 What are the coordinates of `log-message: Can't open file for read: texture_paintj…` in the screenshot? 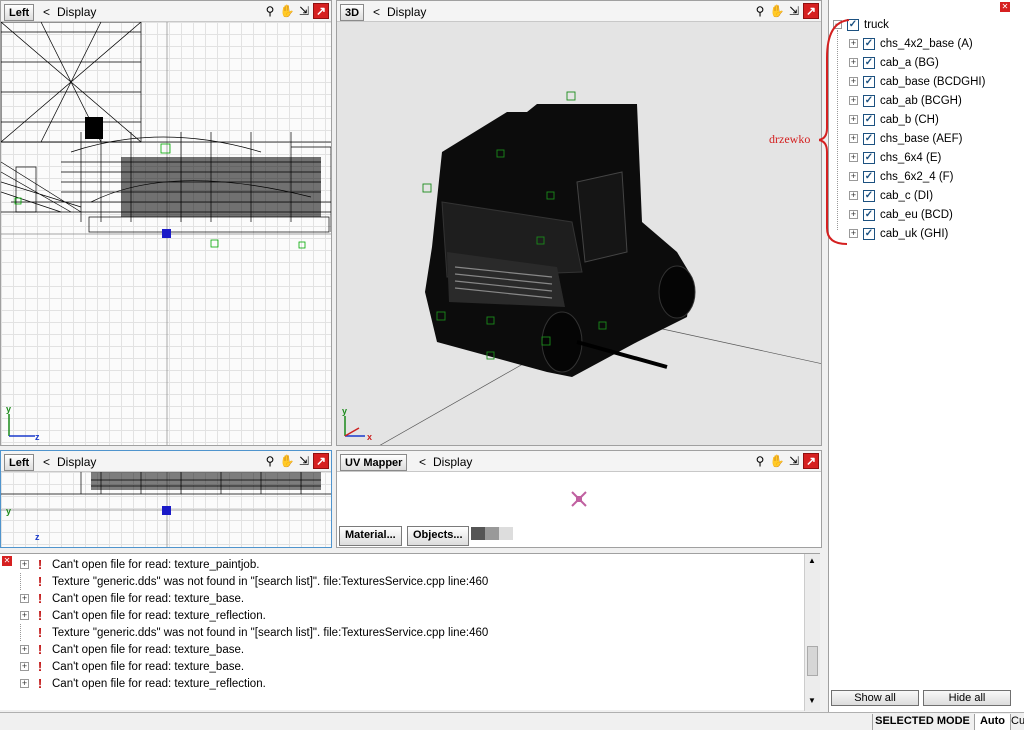 It's located at (156, 564).